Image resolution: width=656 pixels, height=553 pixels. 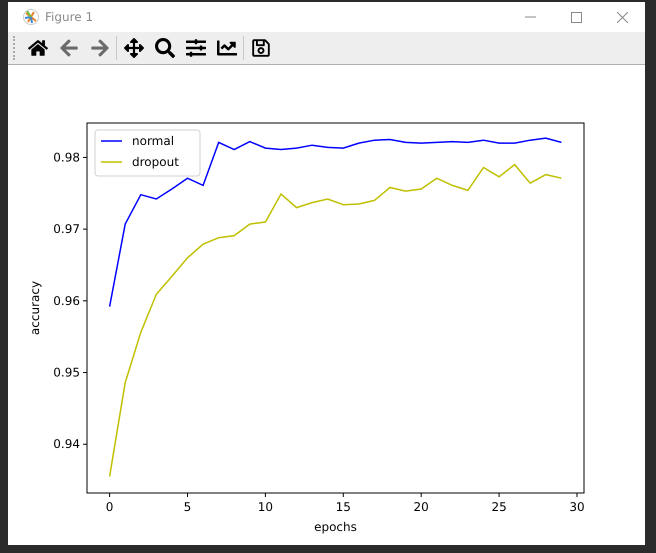 What do you see at coordinates (100, 48) in the screenshot?
I see `forward-arrow-icon` at bounding box center [100, 48].